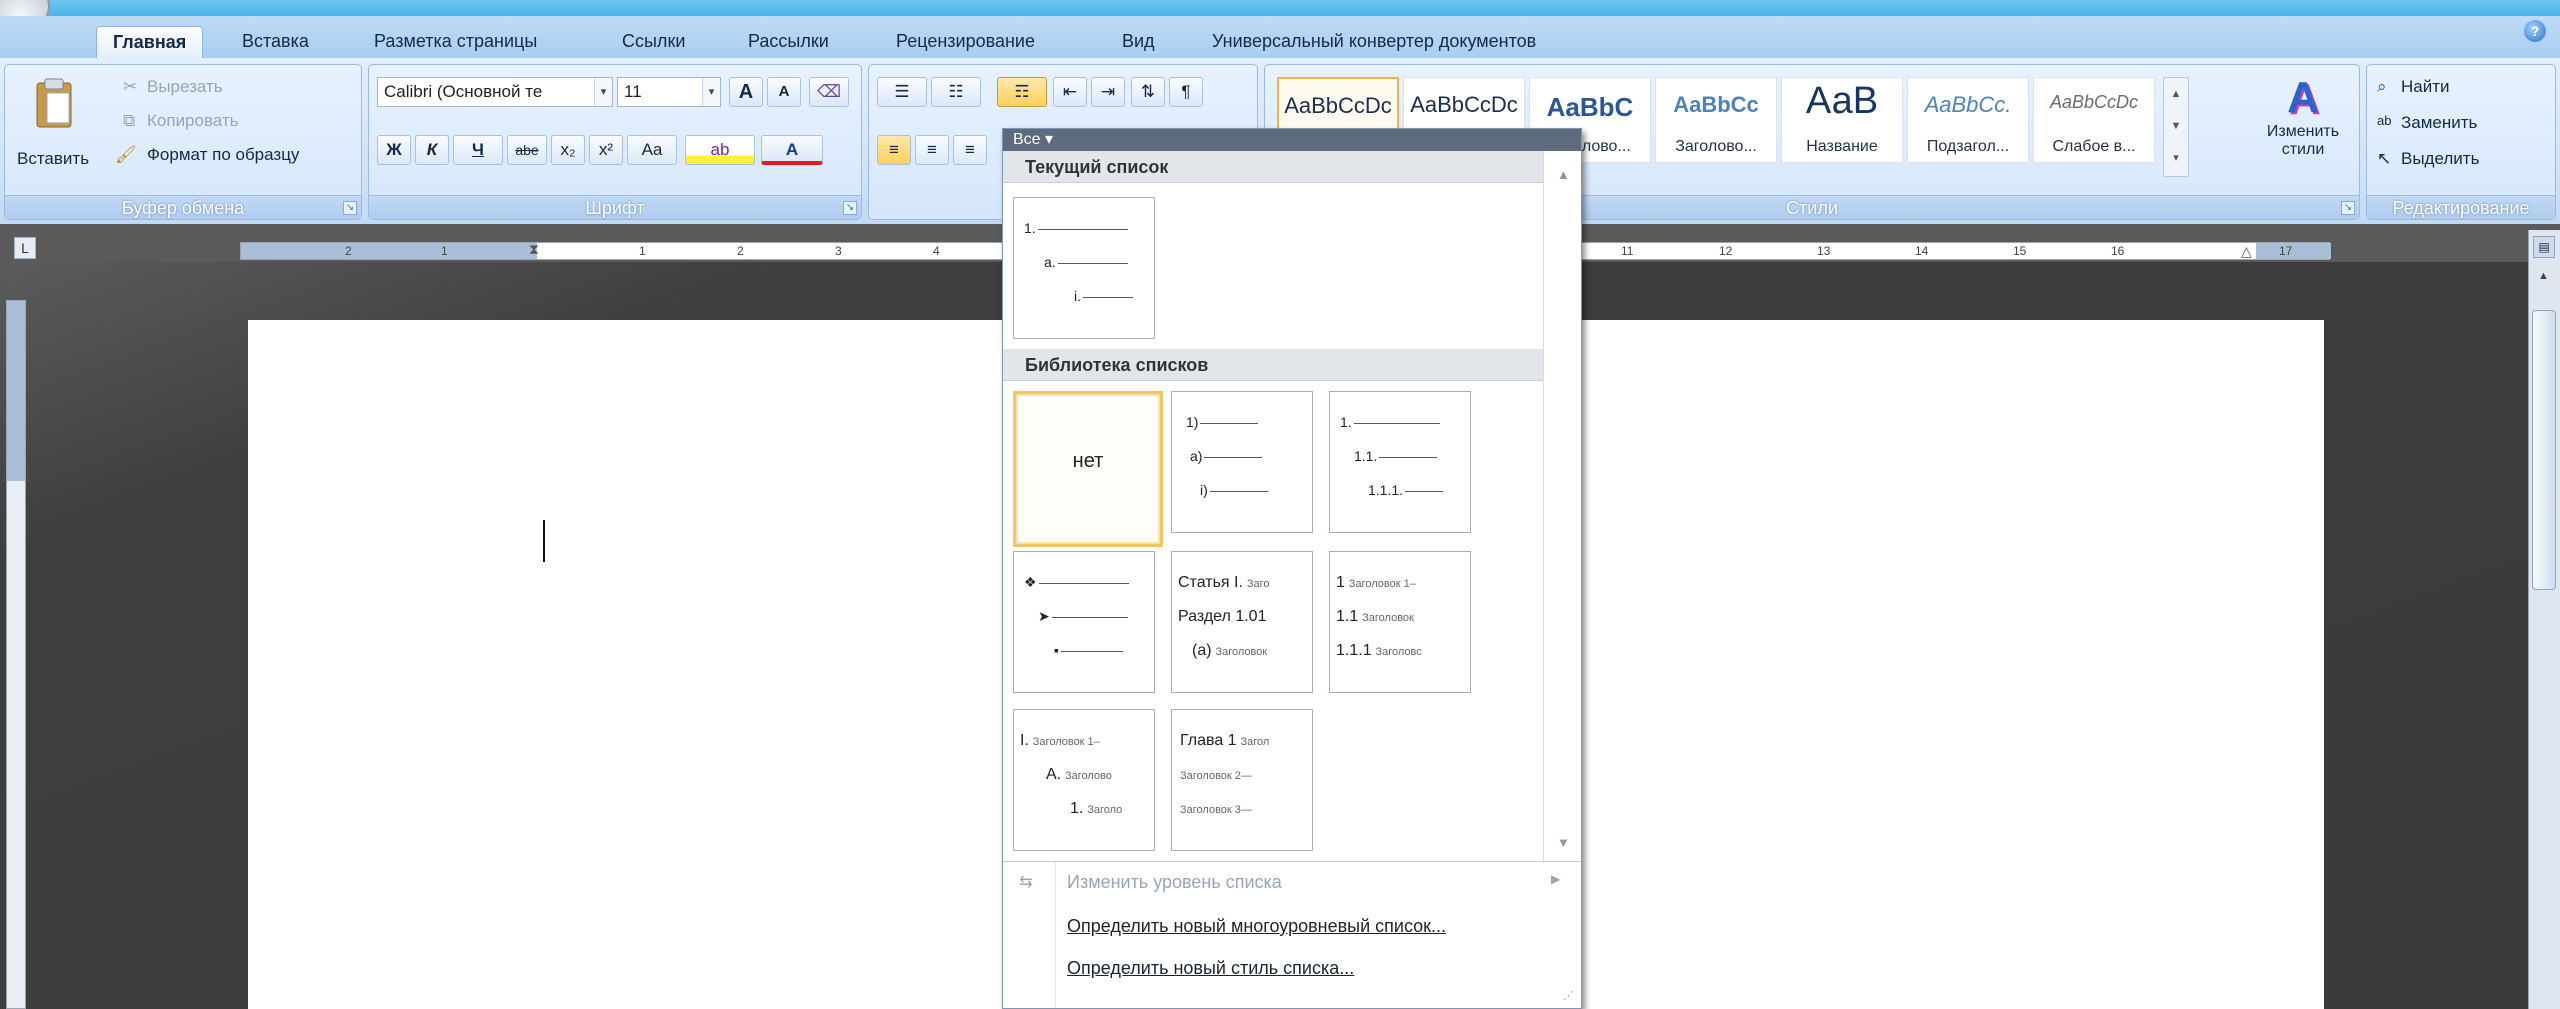  What do you see at coordinates (1026, 882) in the screenshot?
I see `change-level-icon: ⇆` at bounding box center [1026, 882].